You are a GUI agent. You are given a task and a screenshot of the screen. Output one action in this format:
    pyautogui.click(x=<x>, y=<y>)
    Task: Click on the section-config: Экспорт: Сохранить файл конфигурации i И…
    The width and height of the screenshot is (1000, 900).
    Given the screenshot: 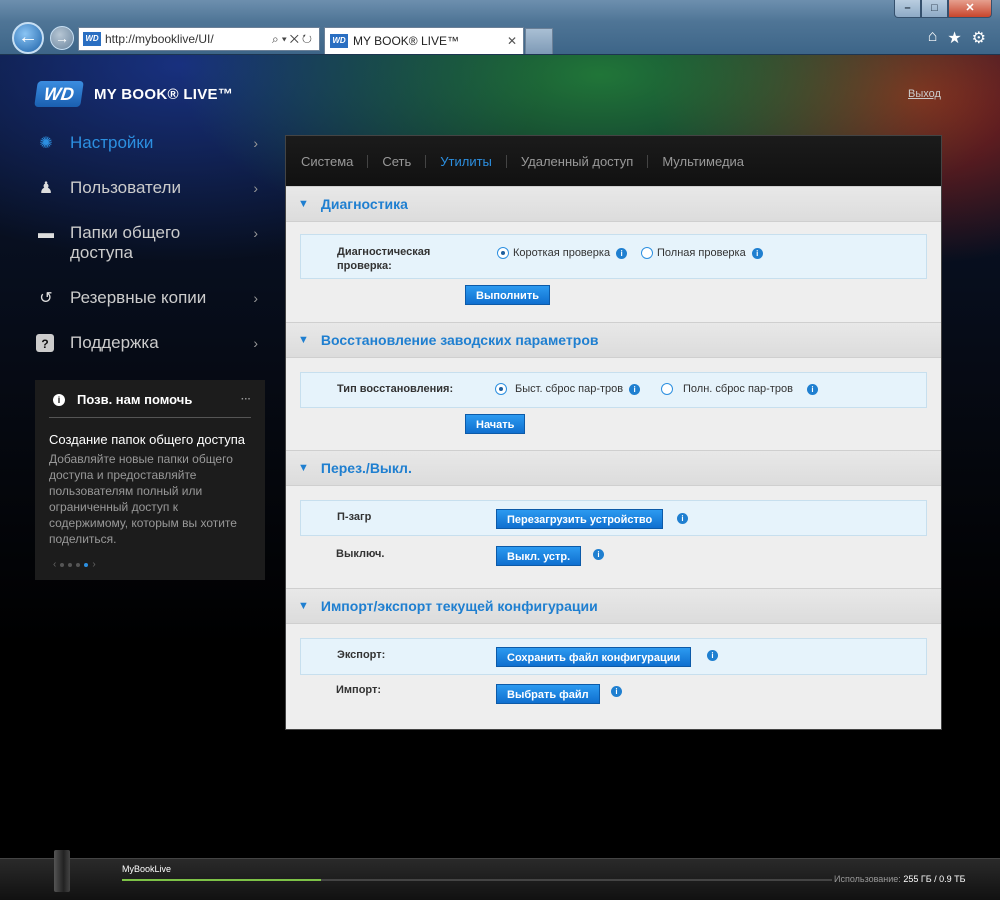 What is the action you would take?
    pyautogui.click(x=613, y=674)
    